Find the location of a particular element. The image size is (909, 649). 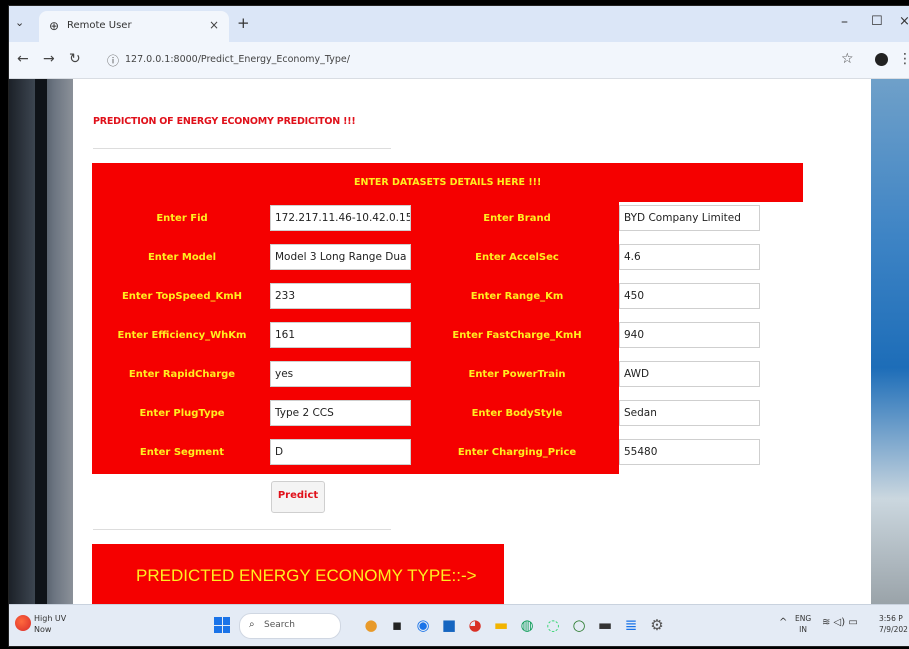

weather-uv-icon is located at coordinates (23, 623).